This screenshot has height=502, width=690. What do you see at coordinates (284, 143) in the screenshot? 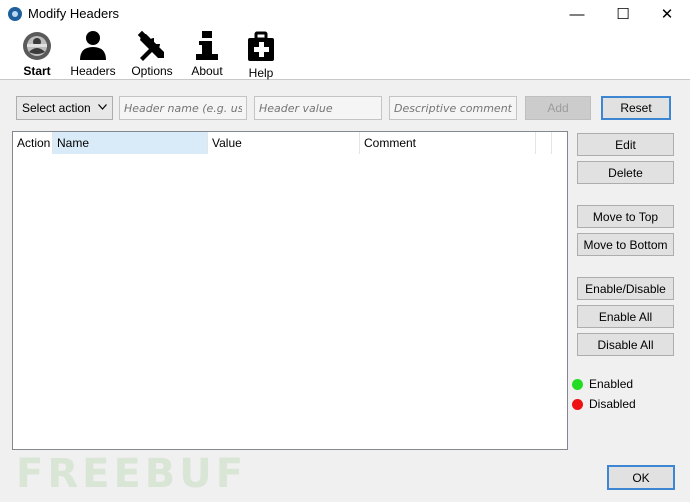
I see `column-value: Value` at bounding box center [284, 143].